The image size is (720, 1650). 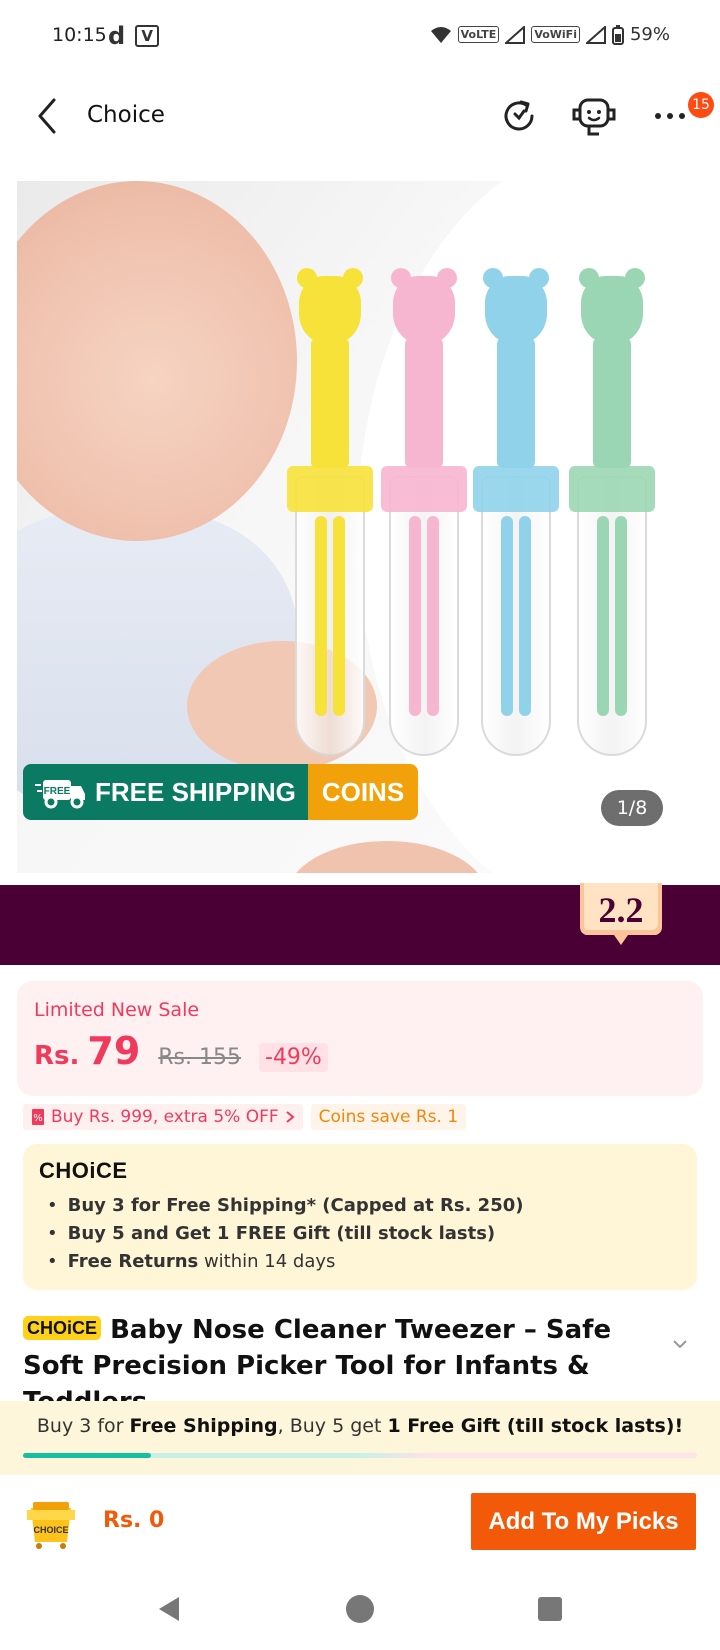 I want to click on discount-badge: -49%, so click(x=293, y=1057).